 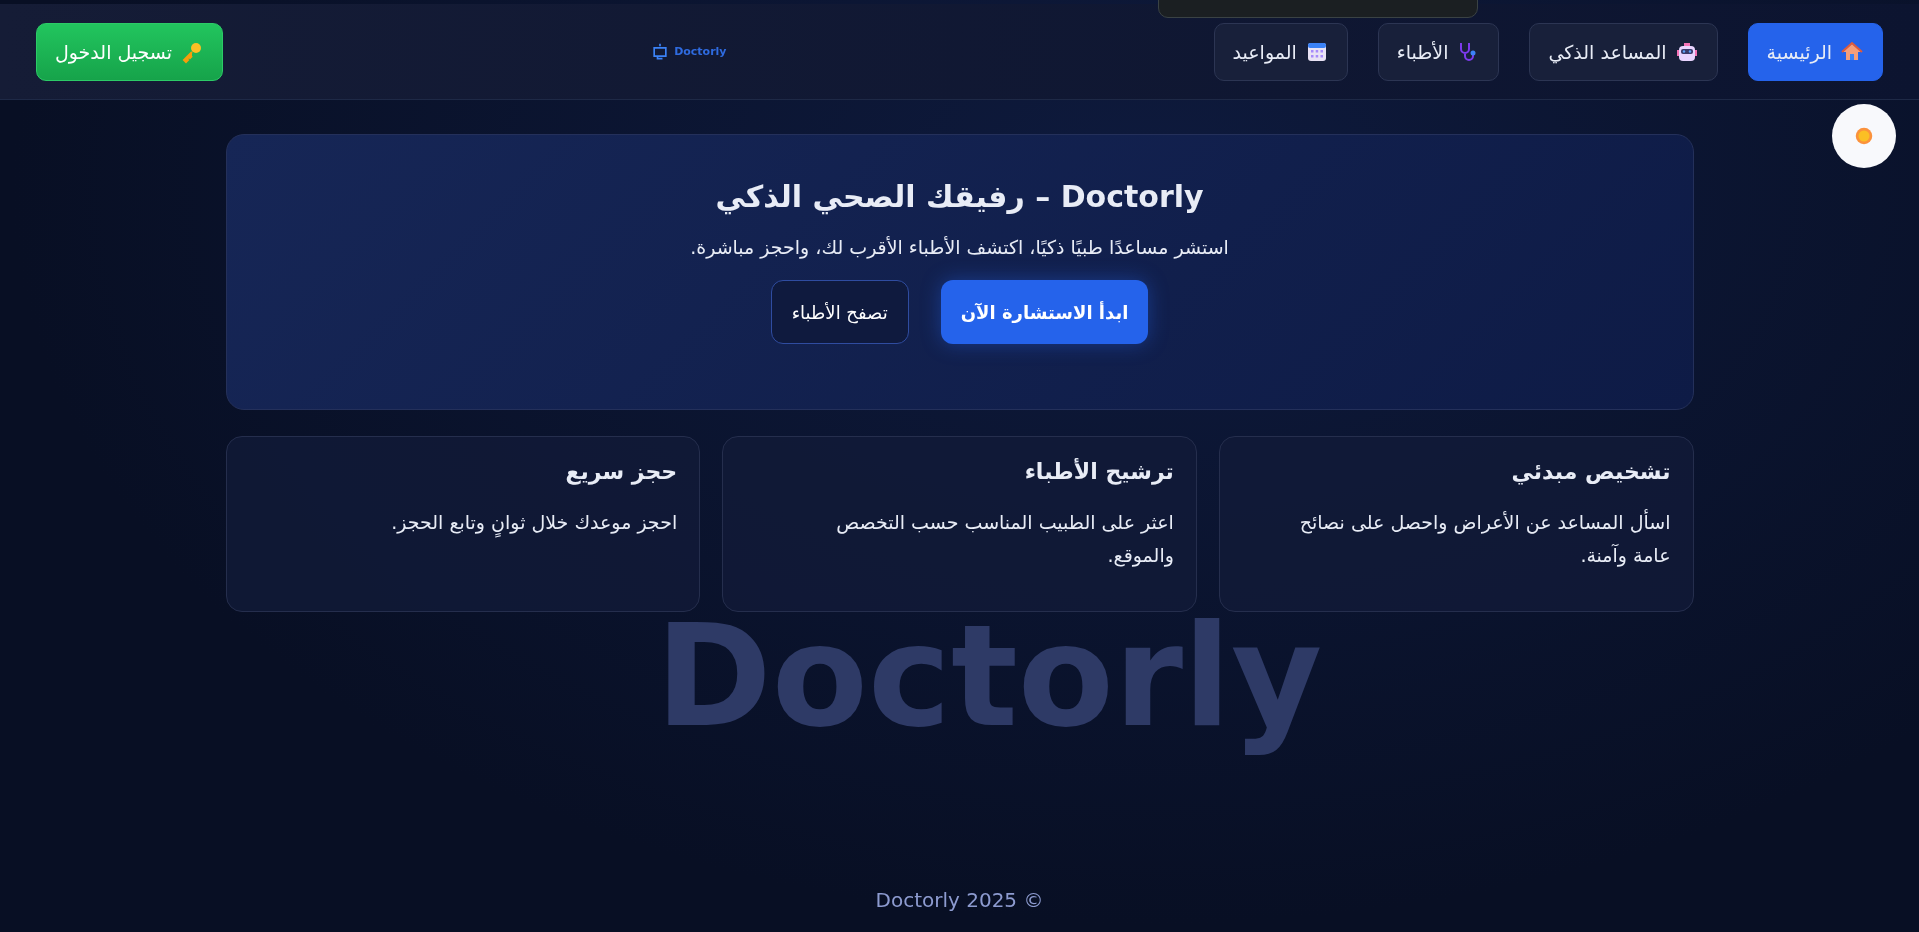 I want to click on background-wordmark: Doctorly, so click(x=989, y=677).